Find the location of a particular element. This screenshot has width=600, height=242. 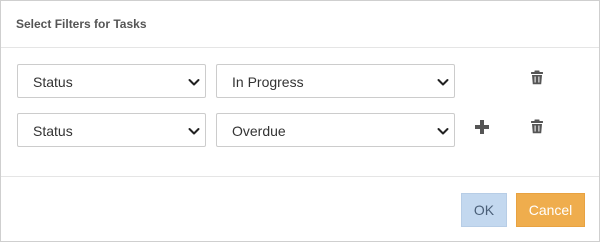

value-select-value: Overdue is located at coordinates (259, 131).